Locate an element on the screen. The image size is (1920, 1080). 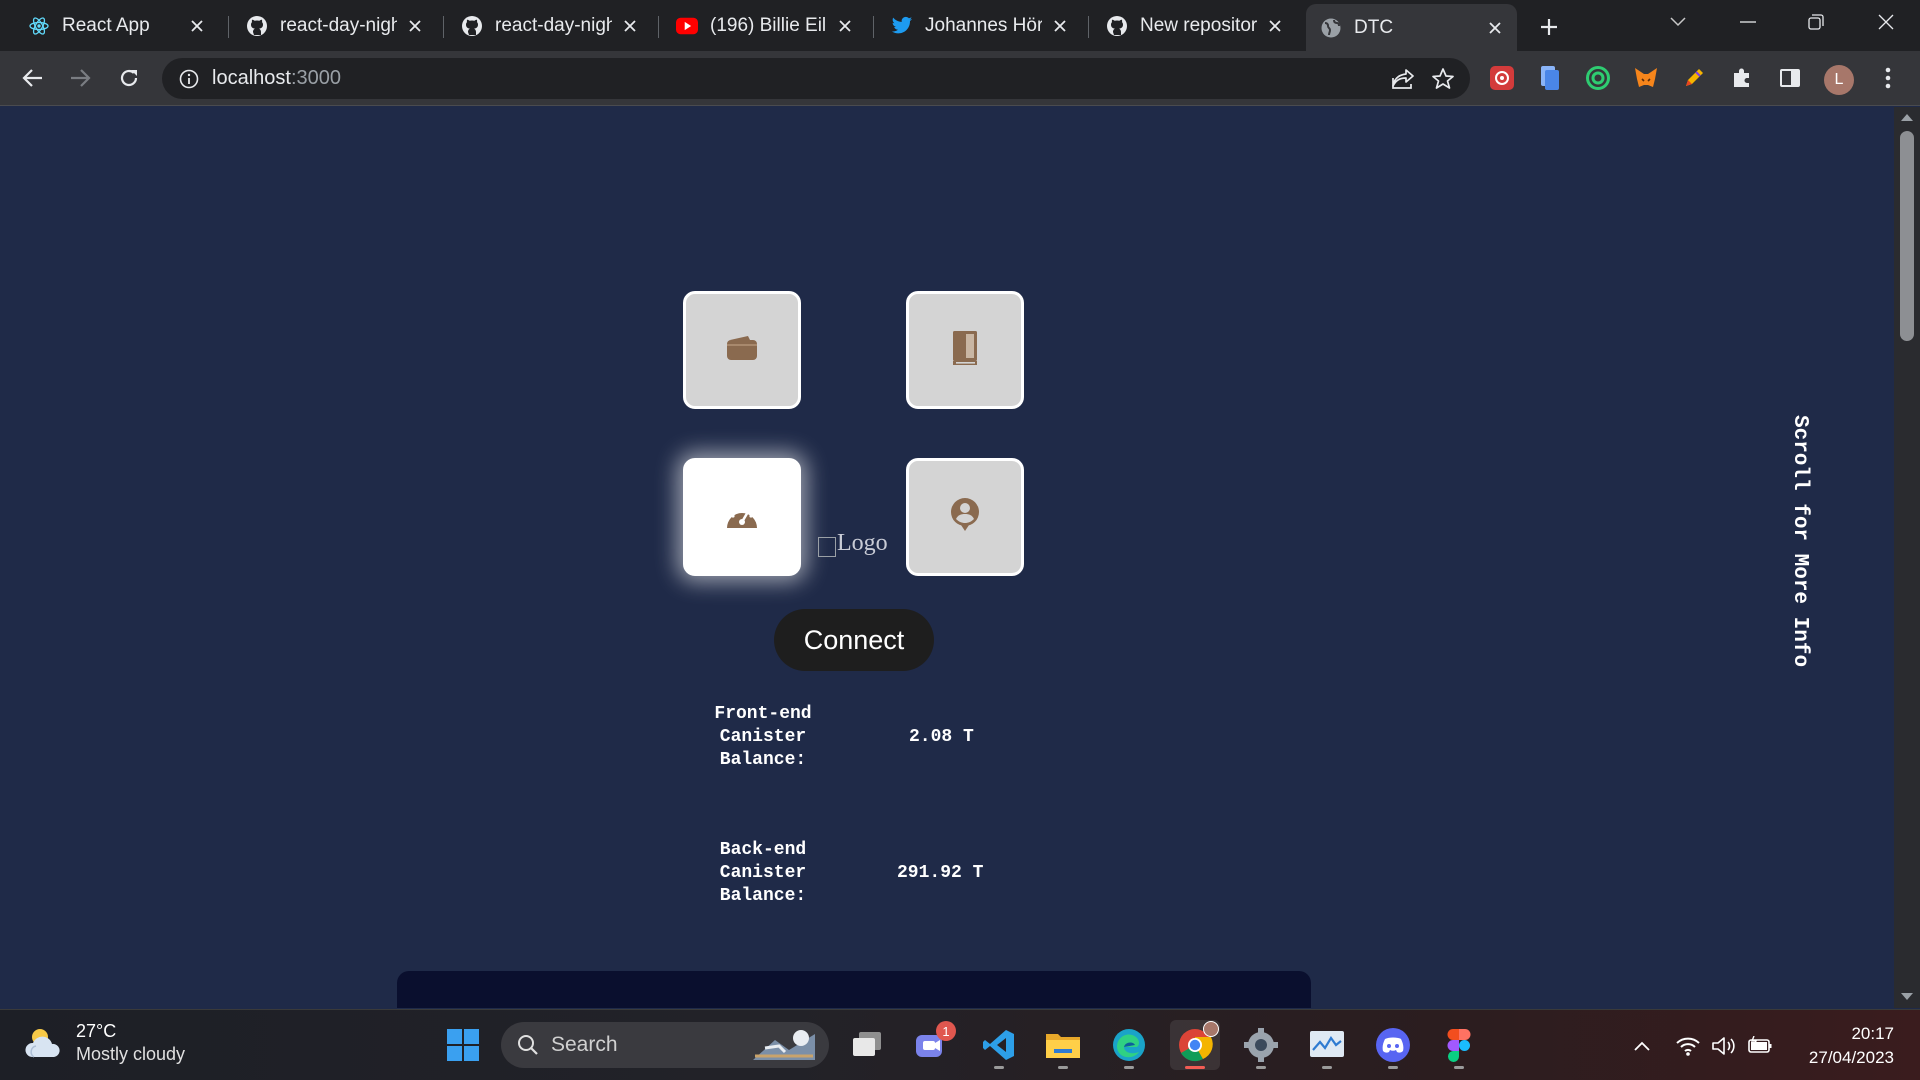
profile-avatar: L is located at coordinates (1839, 80).